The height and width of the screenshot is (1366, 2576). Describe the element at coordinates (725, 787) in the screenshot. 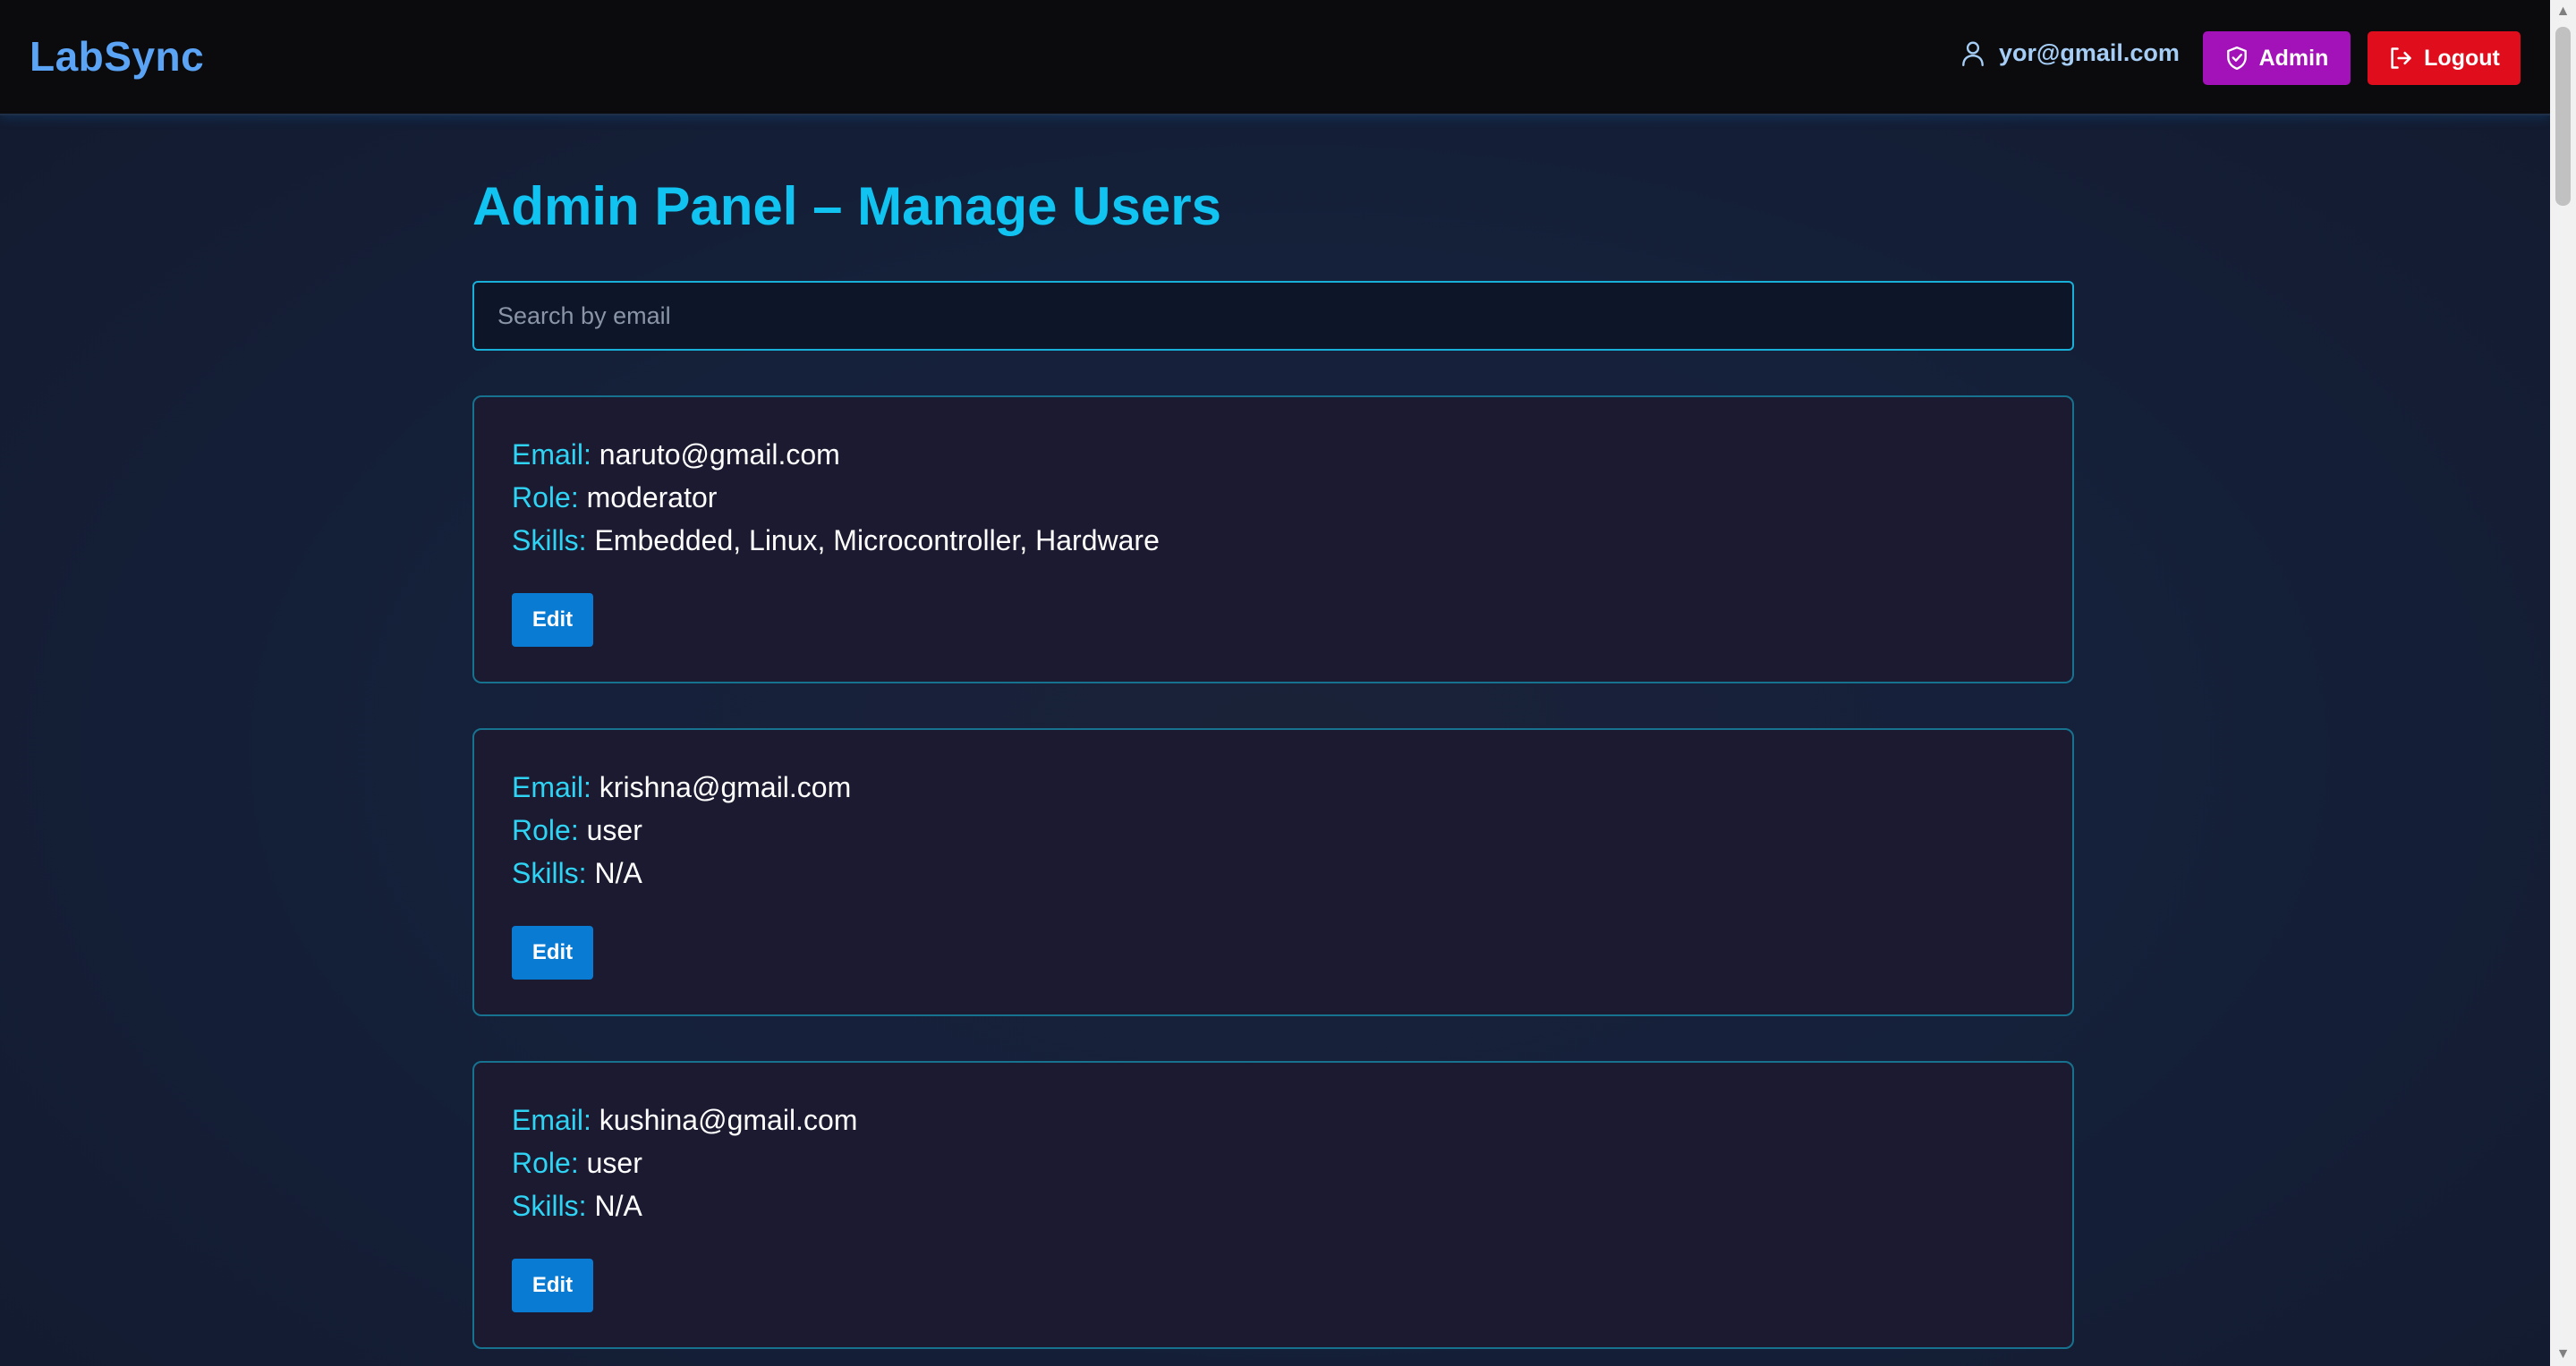

I see `user-email-value: krishna@gmail.com` at that location.